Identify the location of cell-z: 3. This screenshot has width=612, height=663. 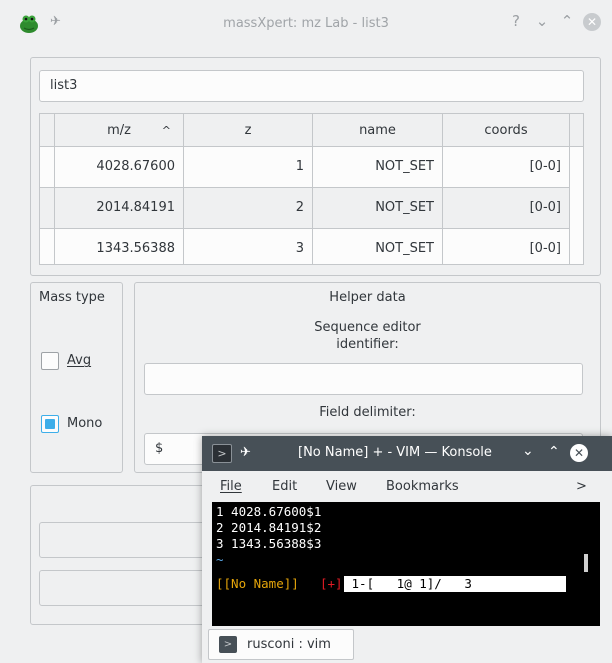
(248, 246).